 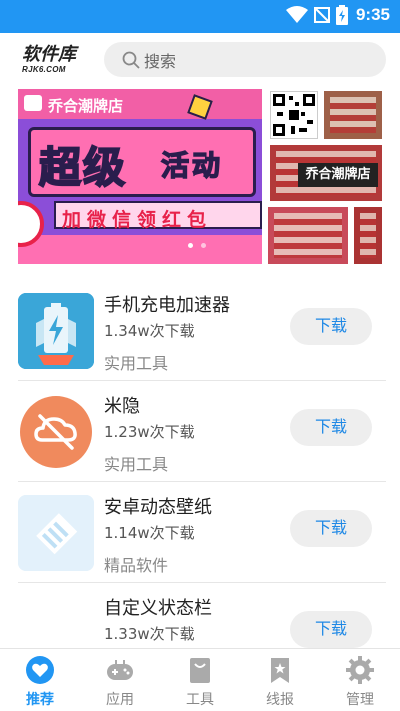 What do you see at coordinates (200, 330) in the screenshot?
I see `list-item: 手机充电加速器 1.34w次下载 实用工具 下载` at bounding box center [200, 330].